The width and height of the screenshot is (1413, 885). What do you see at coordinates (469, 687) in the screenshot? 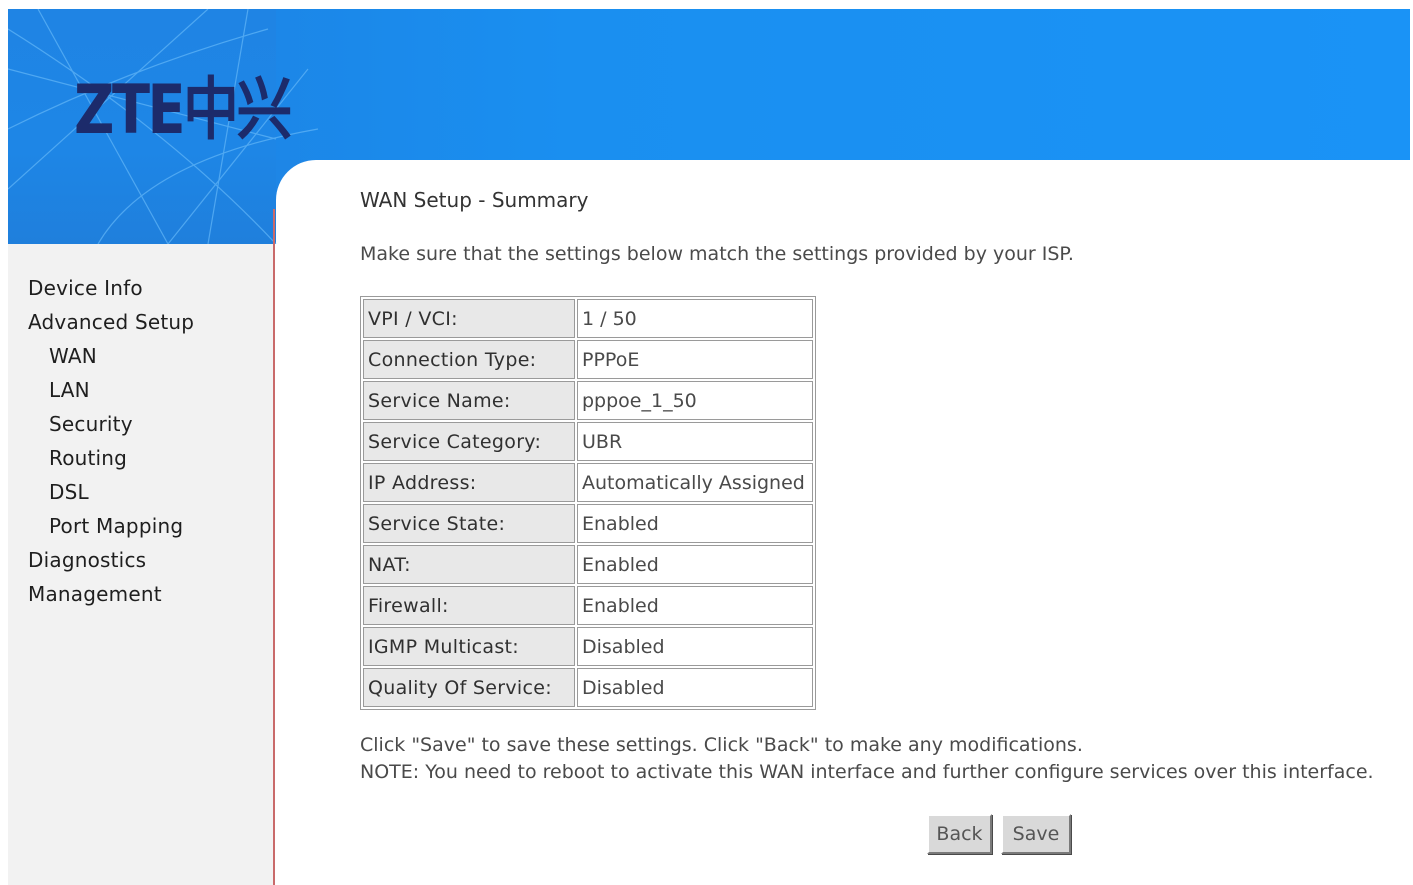
I see `row-label: Quality Of Service:` at bounding box center [469, 687].